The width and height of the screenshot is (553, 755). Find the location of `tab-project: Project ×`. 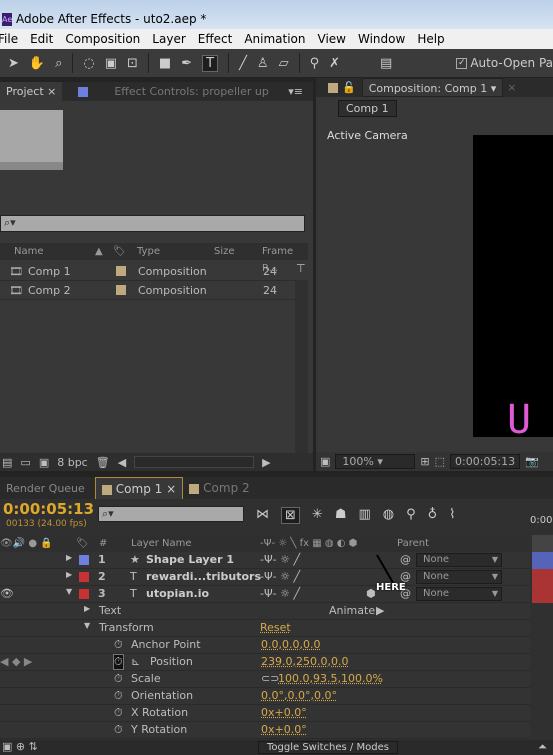

tab-project: Project × is located at coordinates (31, 91).